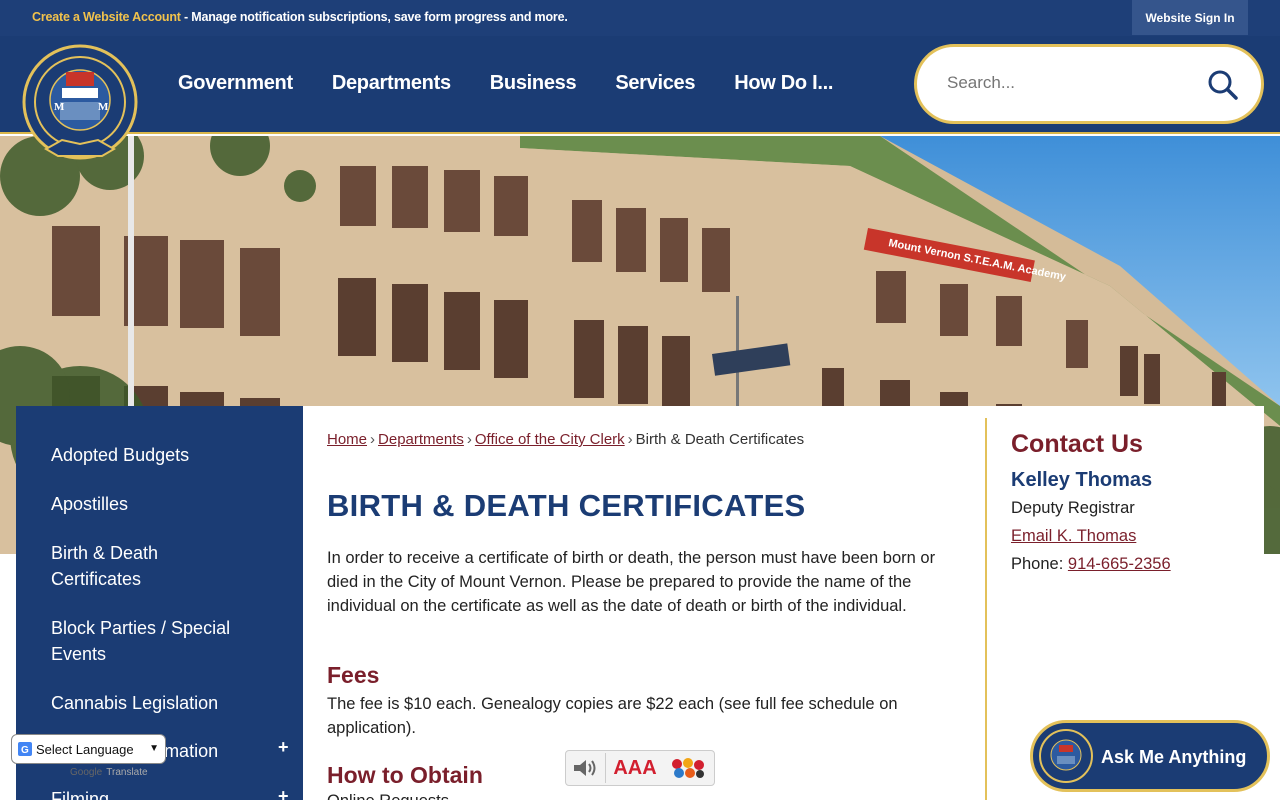  I want to click on google-translate-icon: G, so click(25, 749).